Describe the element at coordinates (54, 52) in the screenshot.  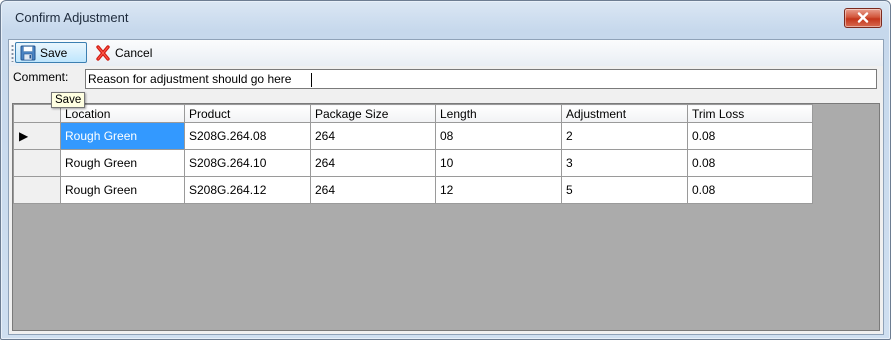
I see `save-button-label: Save` at that location.